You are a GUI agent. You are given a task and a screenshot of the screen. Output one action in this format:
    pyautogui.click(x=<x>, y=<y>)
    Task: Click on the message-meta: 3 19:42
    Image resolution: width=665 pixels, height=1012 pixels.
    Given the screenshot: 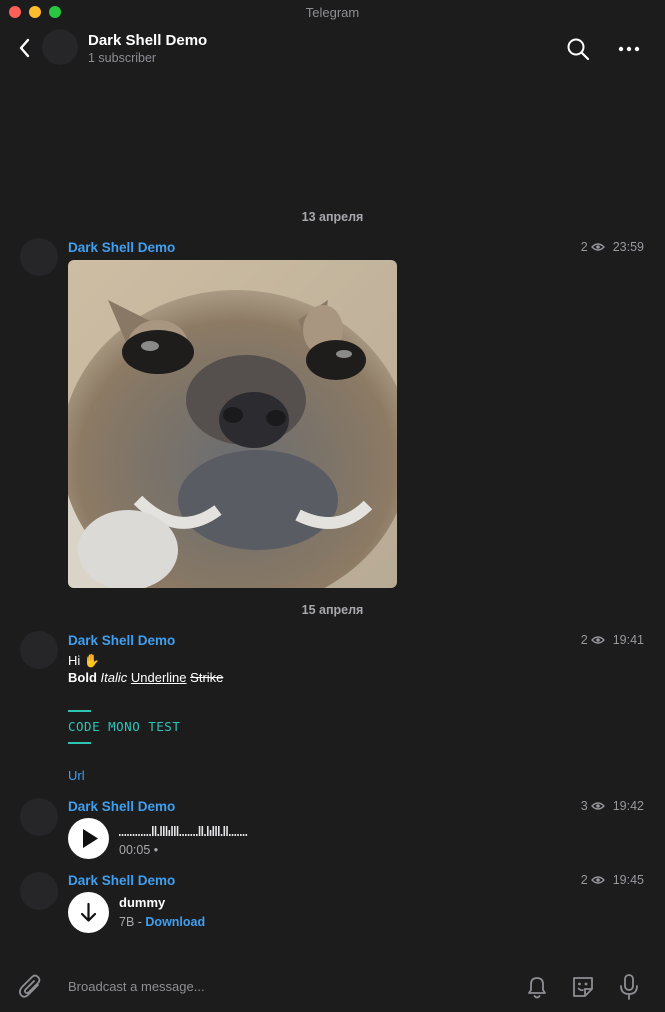 What is the action you would take?
    pyautogui.click(x=612, y=806)
    